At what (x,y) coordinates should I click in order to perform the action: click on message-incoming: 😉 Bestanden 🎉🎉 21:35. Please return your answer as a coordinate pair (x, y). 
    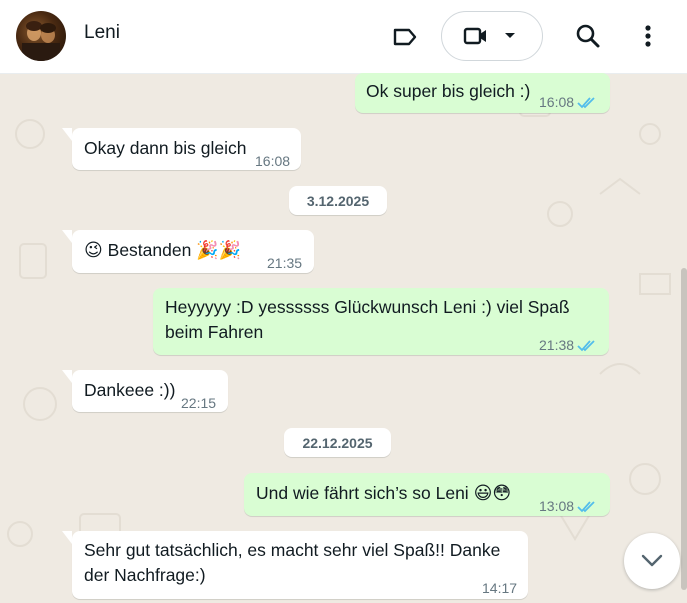
    Looking at the image, I should click on (193, 251).